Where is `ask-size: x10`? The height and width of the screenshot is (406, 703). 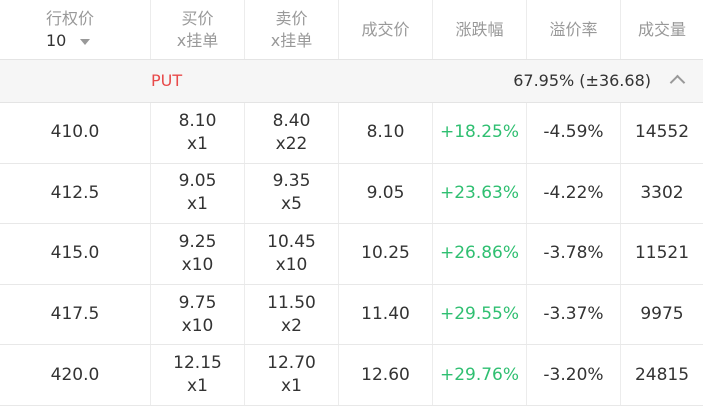 ask-size: x10 is located at coordinates (291, 264).